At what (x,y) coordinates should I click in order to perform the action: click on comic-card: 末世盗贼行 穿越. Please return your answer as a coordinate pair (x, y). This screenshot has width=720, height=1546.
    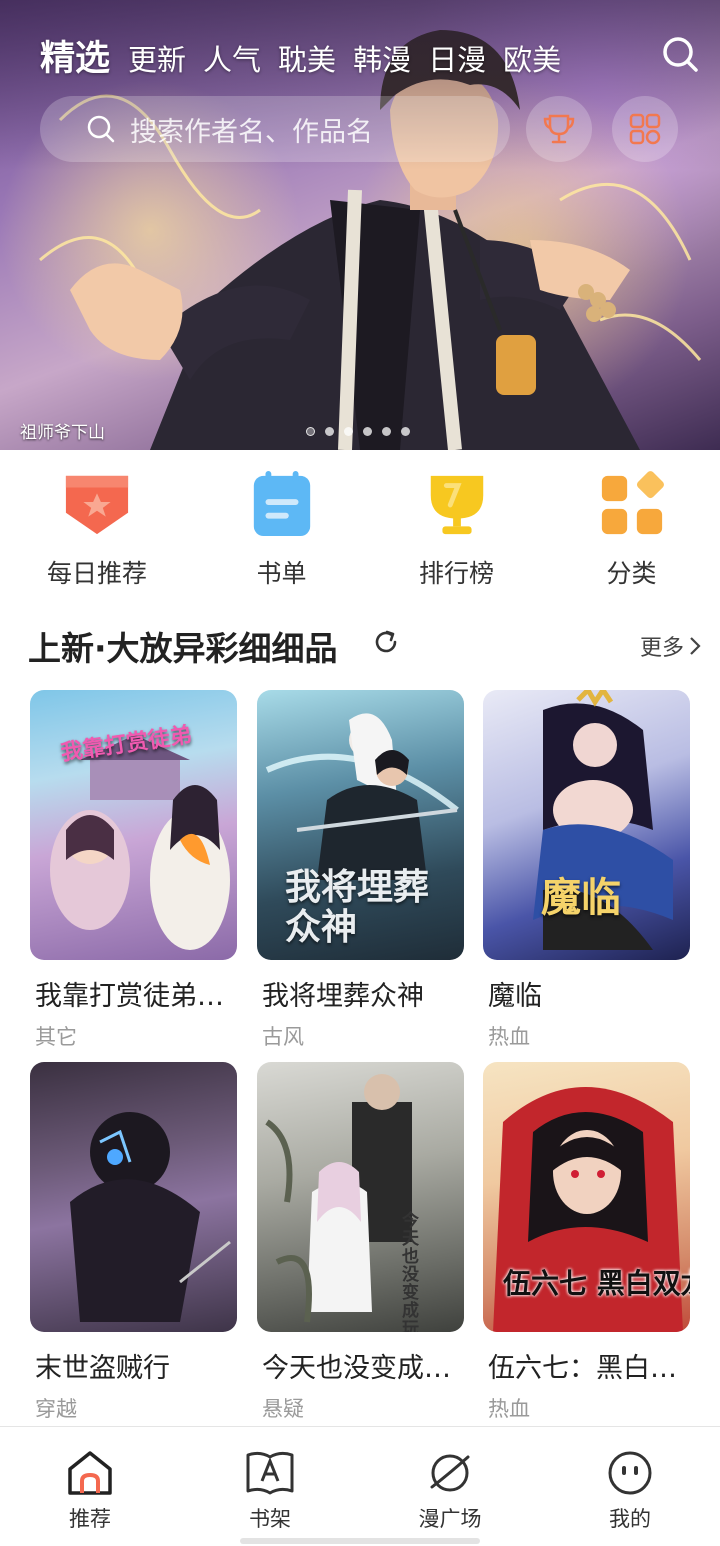
    Looking at the image, I should click on (133, 1242).